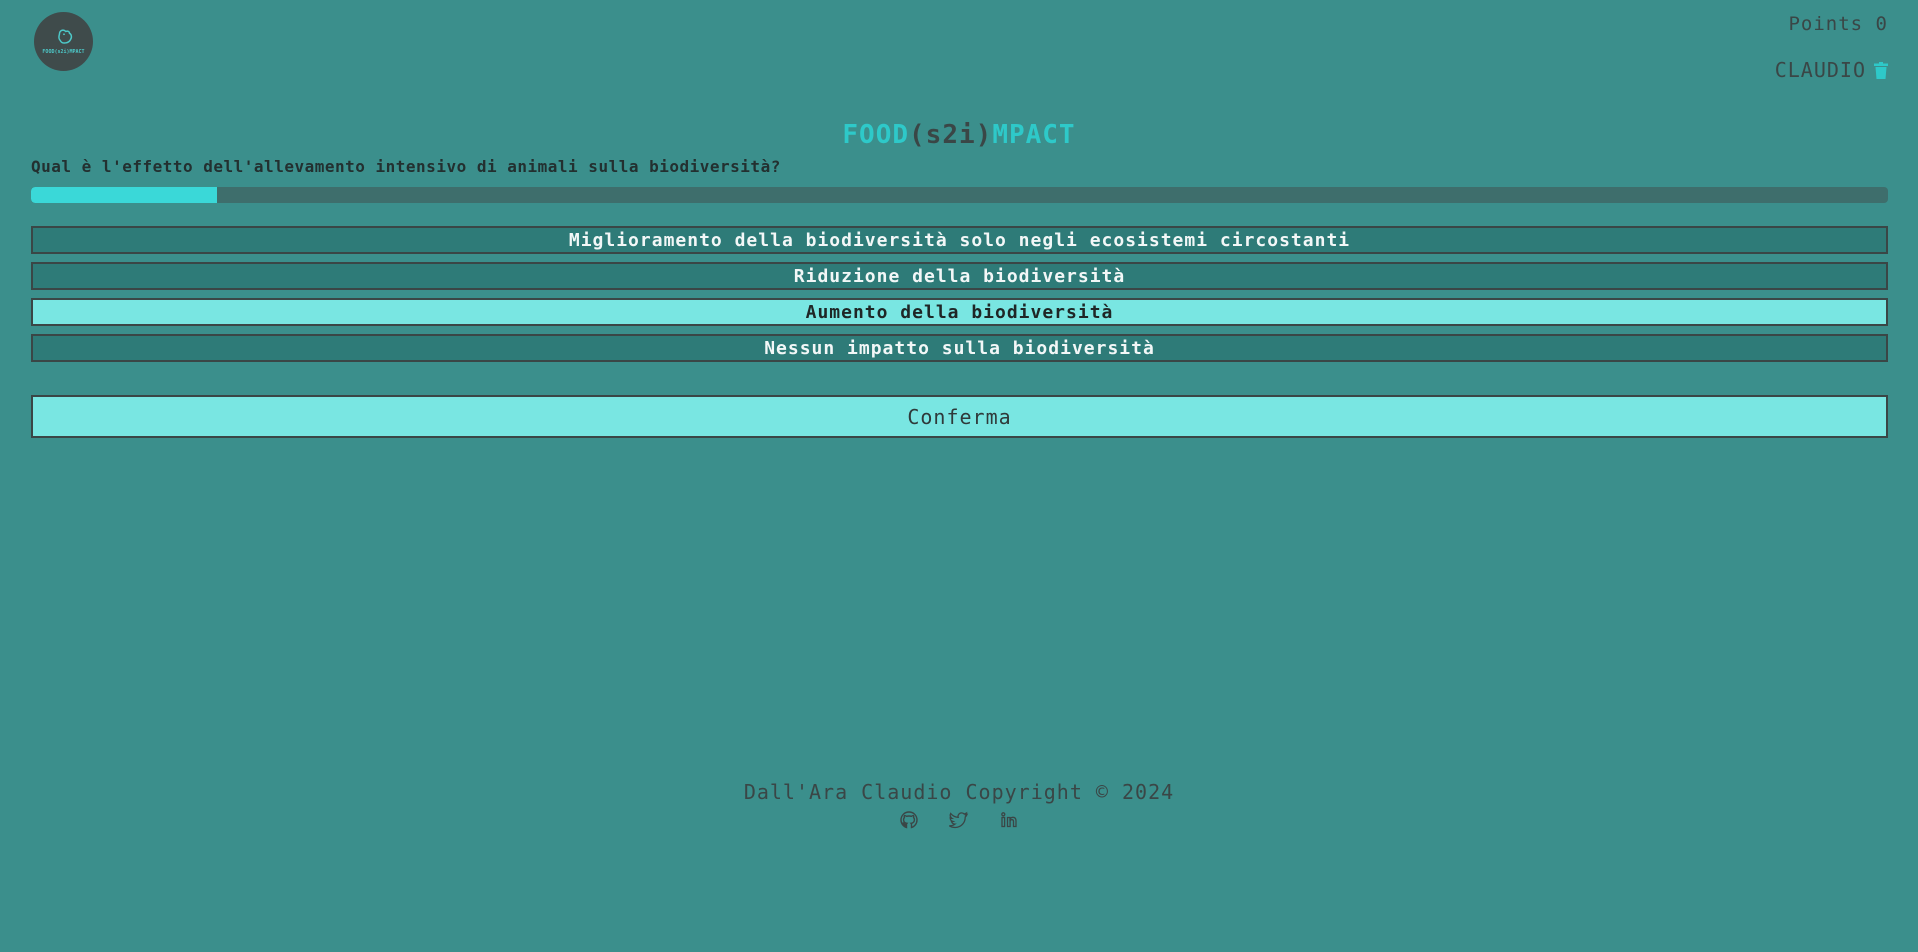 The image size is (1918, 952). I want to click on app-logo: FOOD(s2i)MPACT, so click(63, 41).